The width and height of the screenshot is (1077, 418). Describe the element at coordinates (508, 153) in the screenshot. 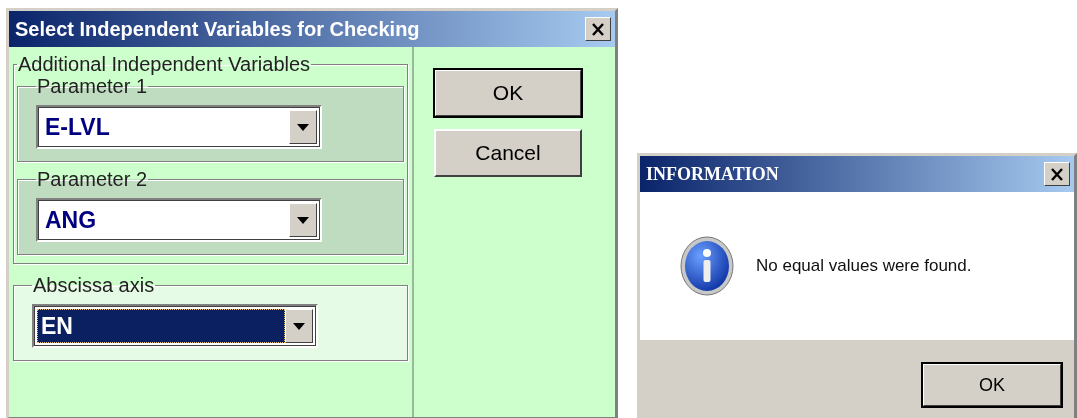

I see `dialog-button: Cancel` at that location.